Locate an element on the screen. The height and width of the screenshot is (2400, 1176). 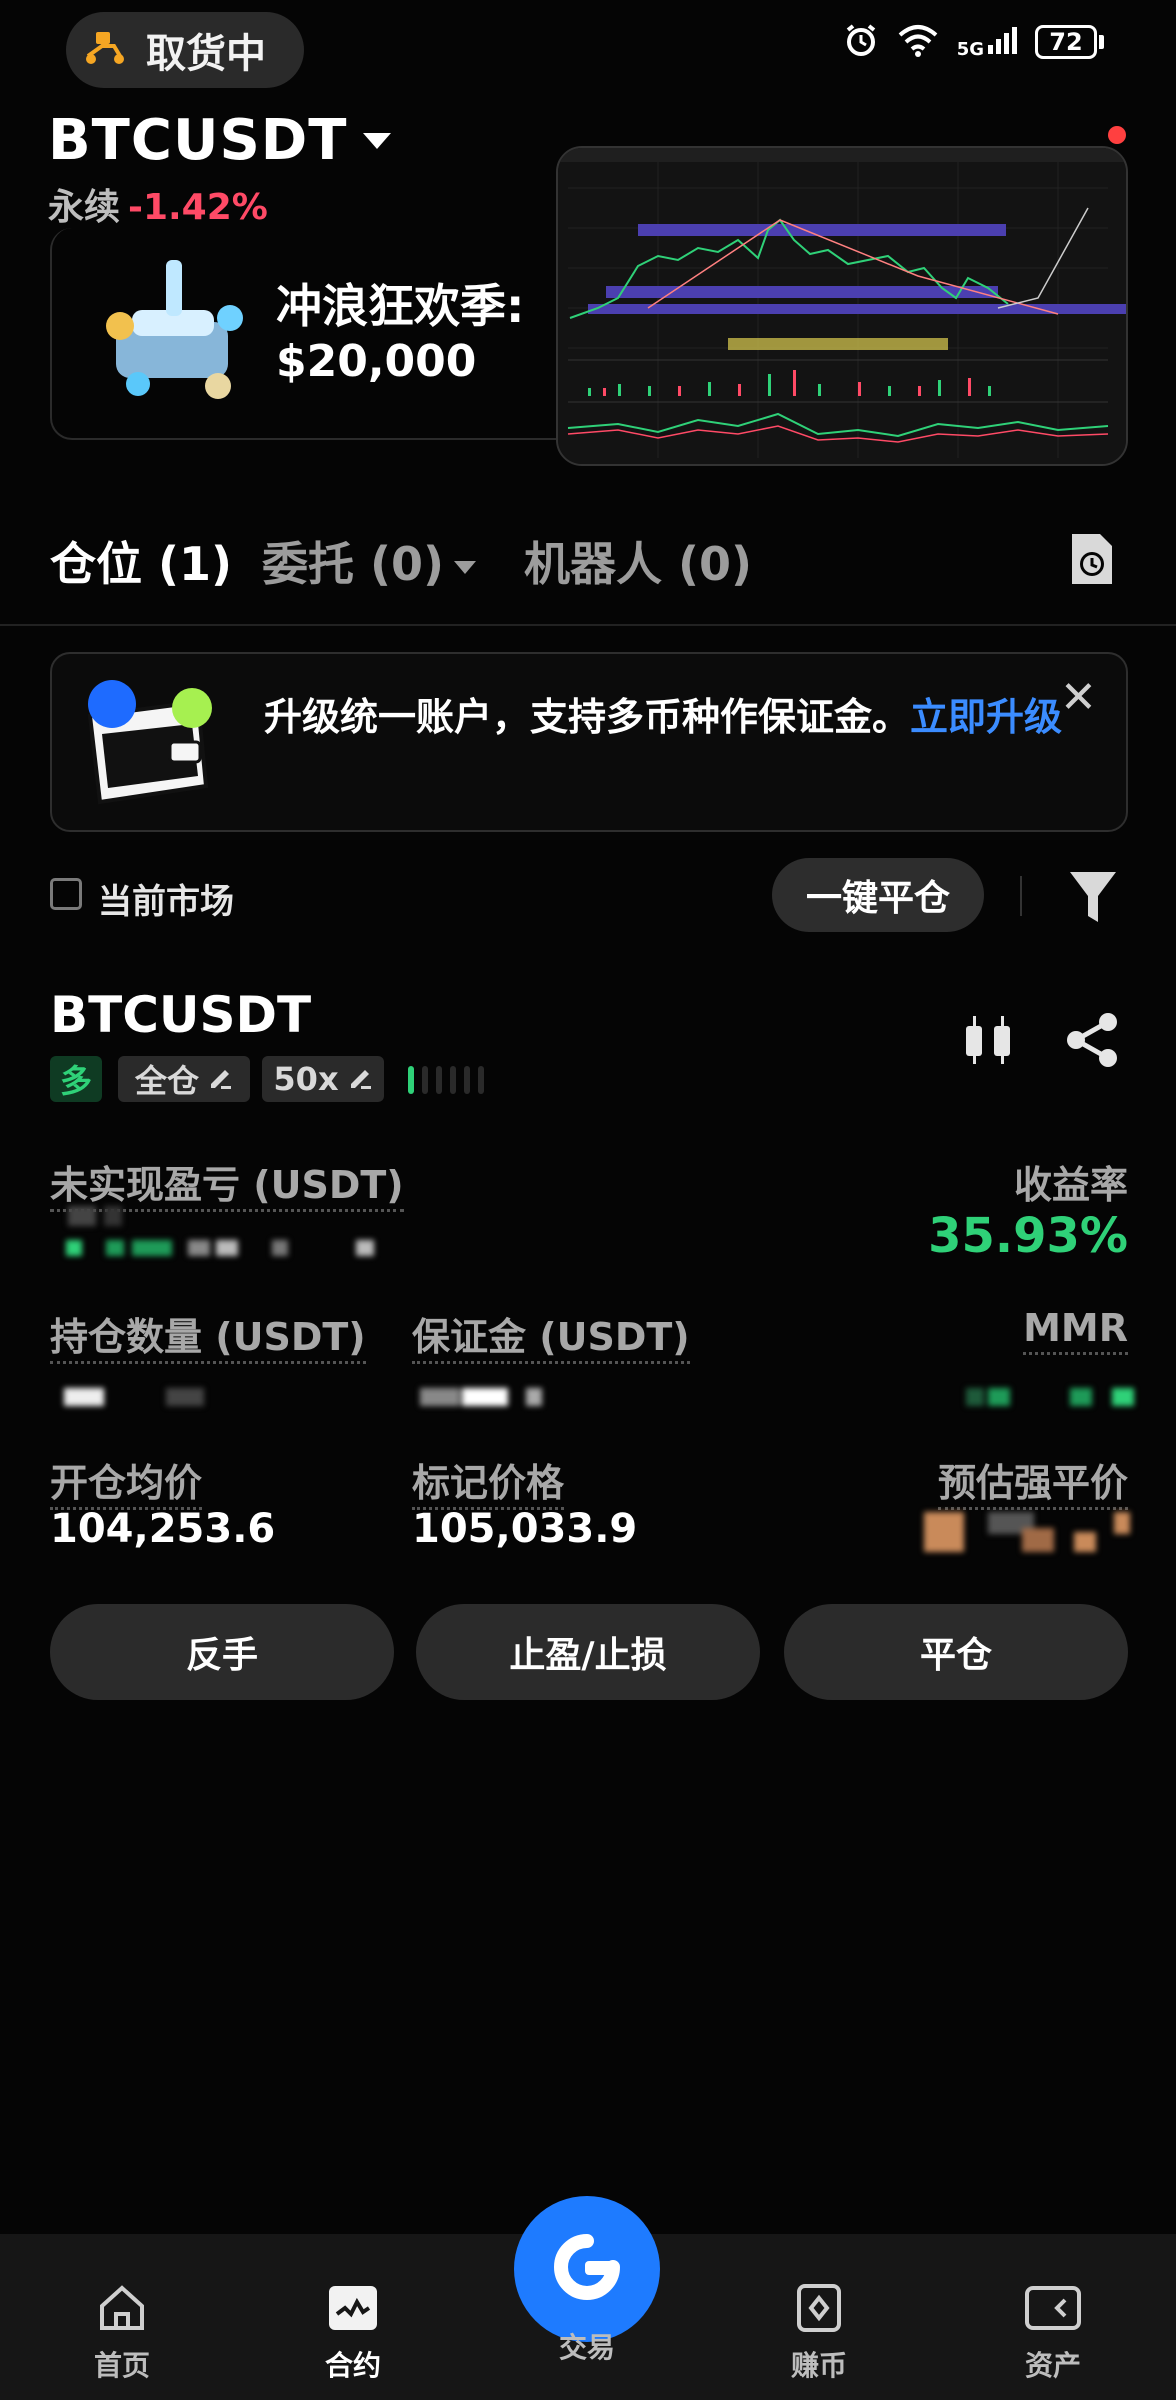
mark-price-label: 标记价格 is located at coordinates (488, 1485).